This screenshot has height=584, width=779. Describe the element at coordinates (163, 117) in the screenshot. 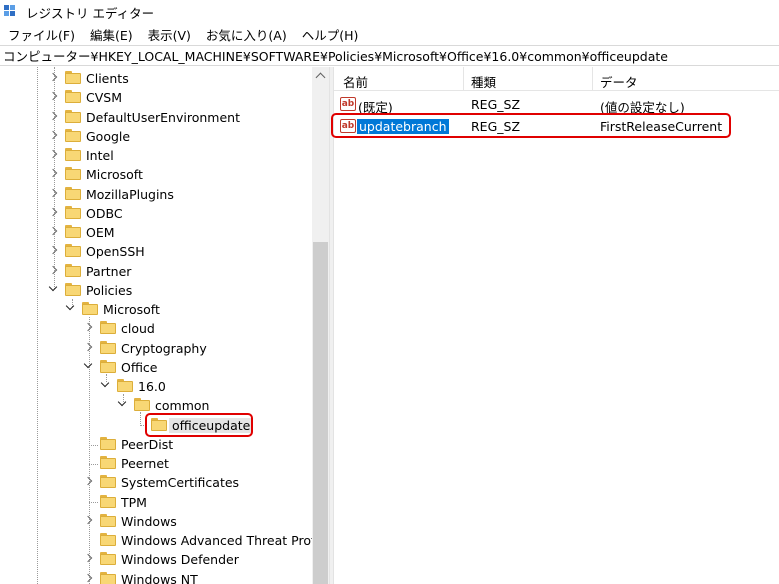

I see `tree-item-label: DefaultUserEnvironment` at that location.